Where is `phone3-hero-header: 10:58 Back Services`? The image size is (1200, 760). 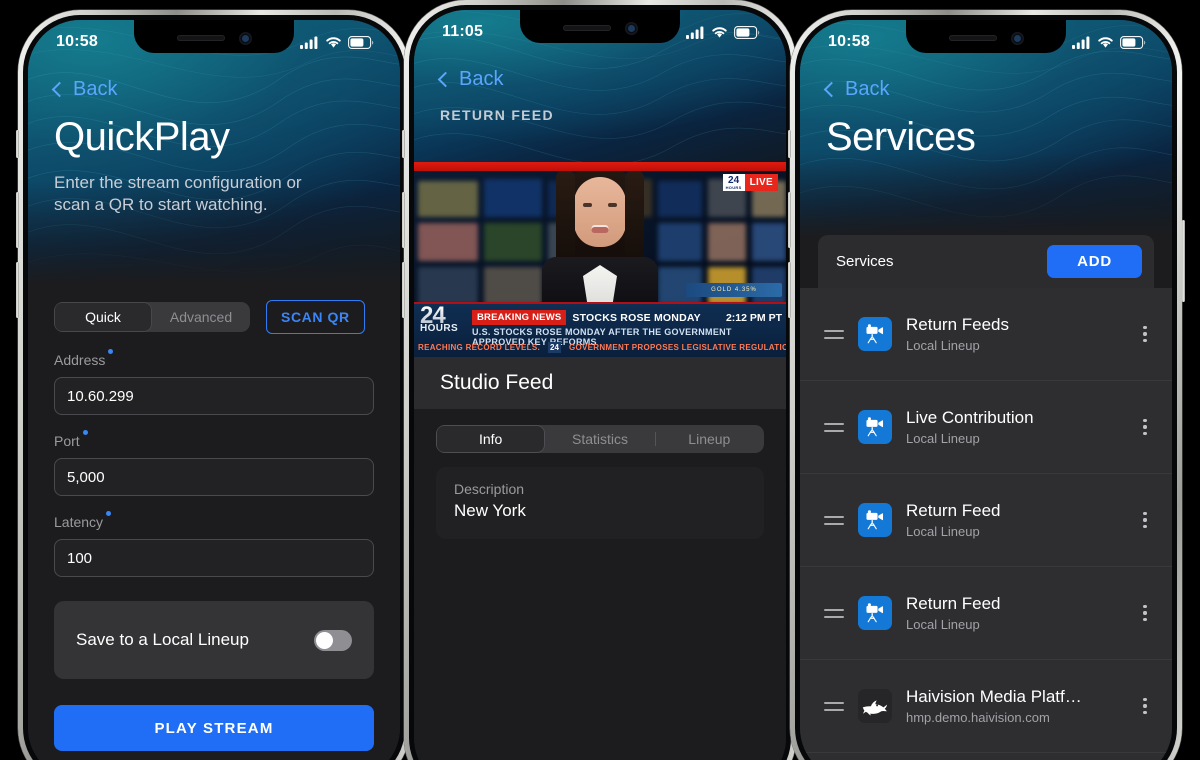
phone3-hero-header: 10:58 Back Services is located at coordinates (986, 127).